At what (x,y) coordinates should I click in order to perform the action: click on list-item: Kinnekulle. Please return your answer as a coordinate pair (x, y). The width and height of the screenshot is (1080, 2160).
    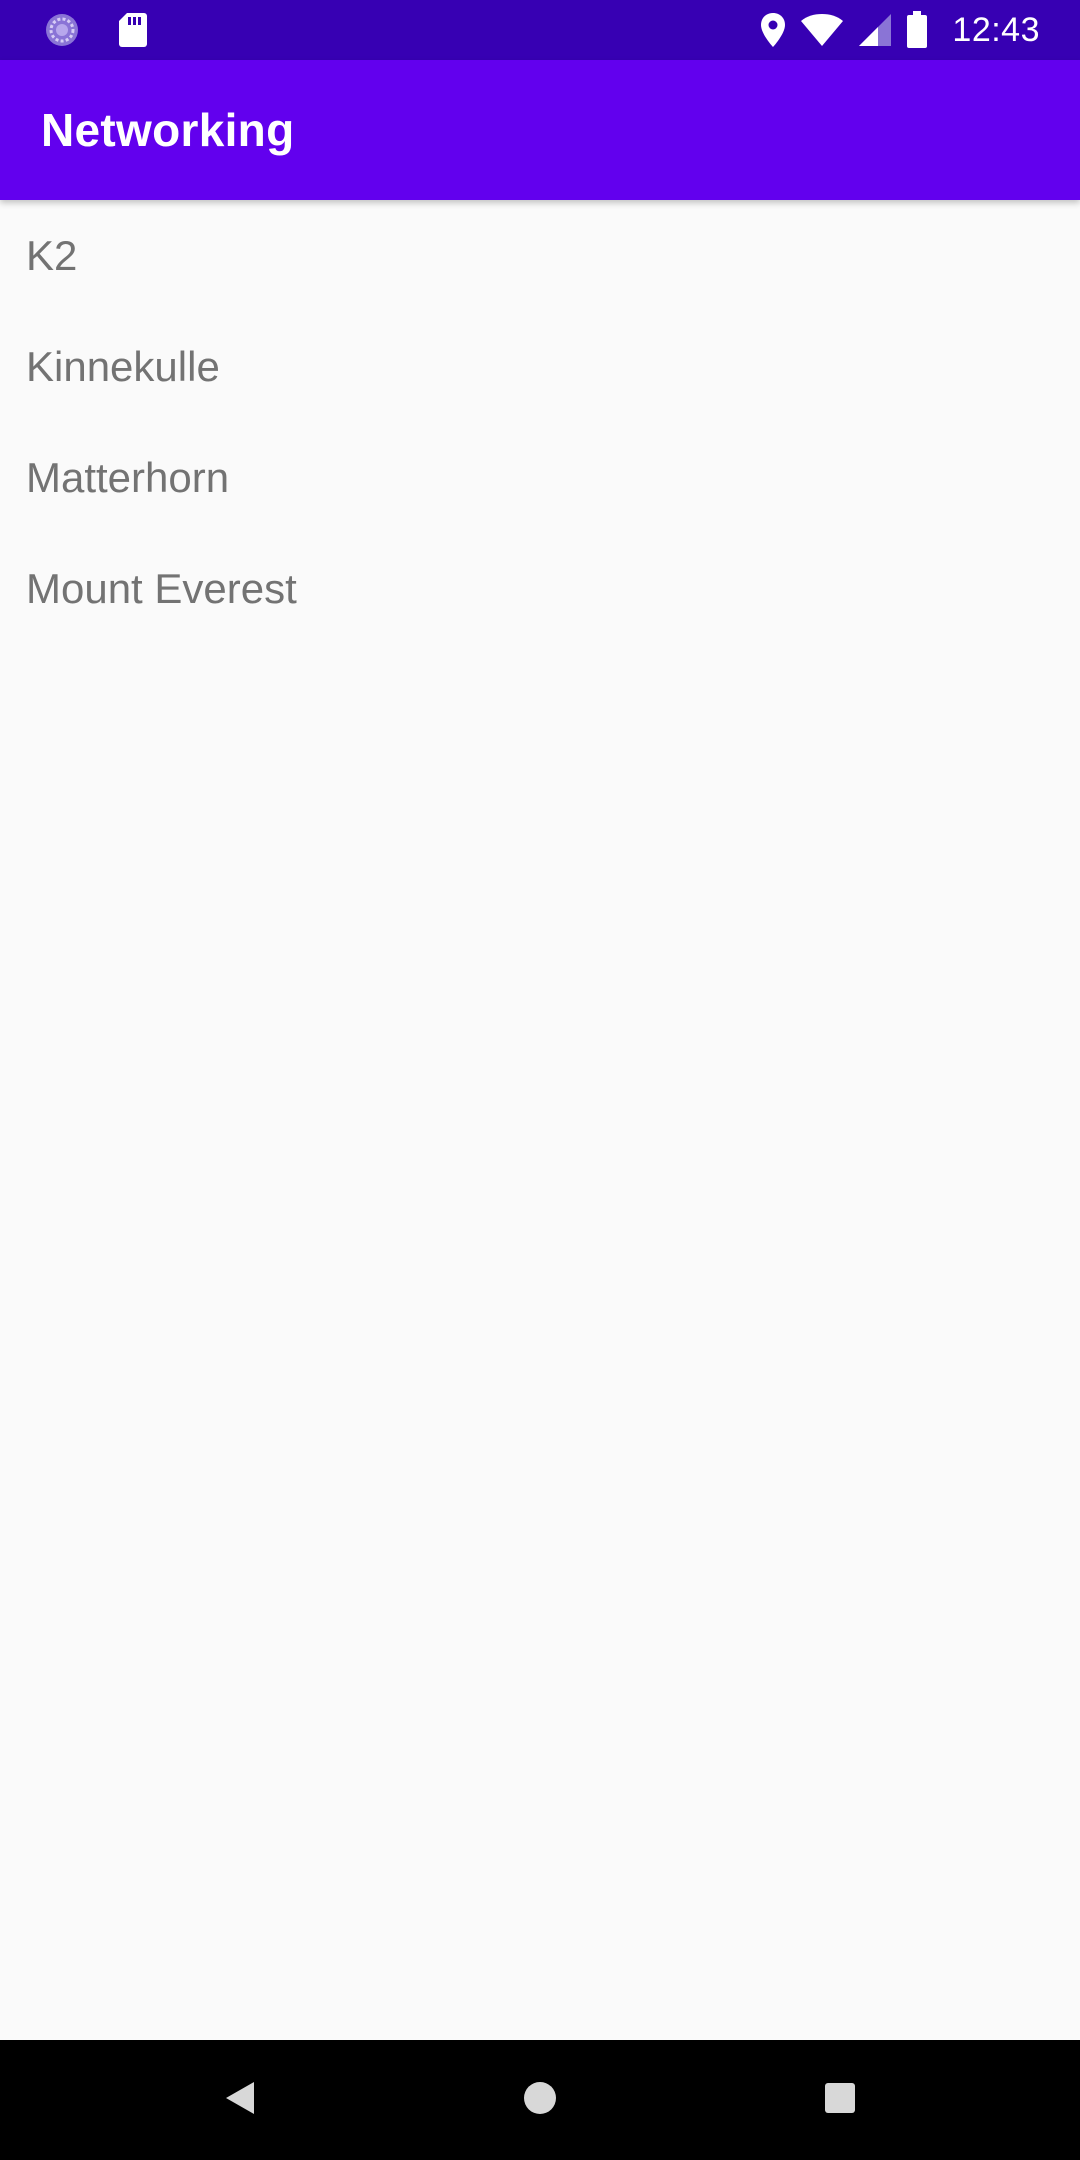
    Looking at the image, I should click on (540, 366).